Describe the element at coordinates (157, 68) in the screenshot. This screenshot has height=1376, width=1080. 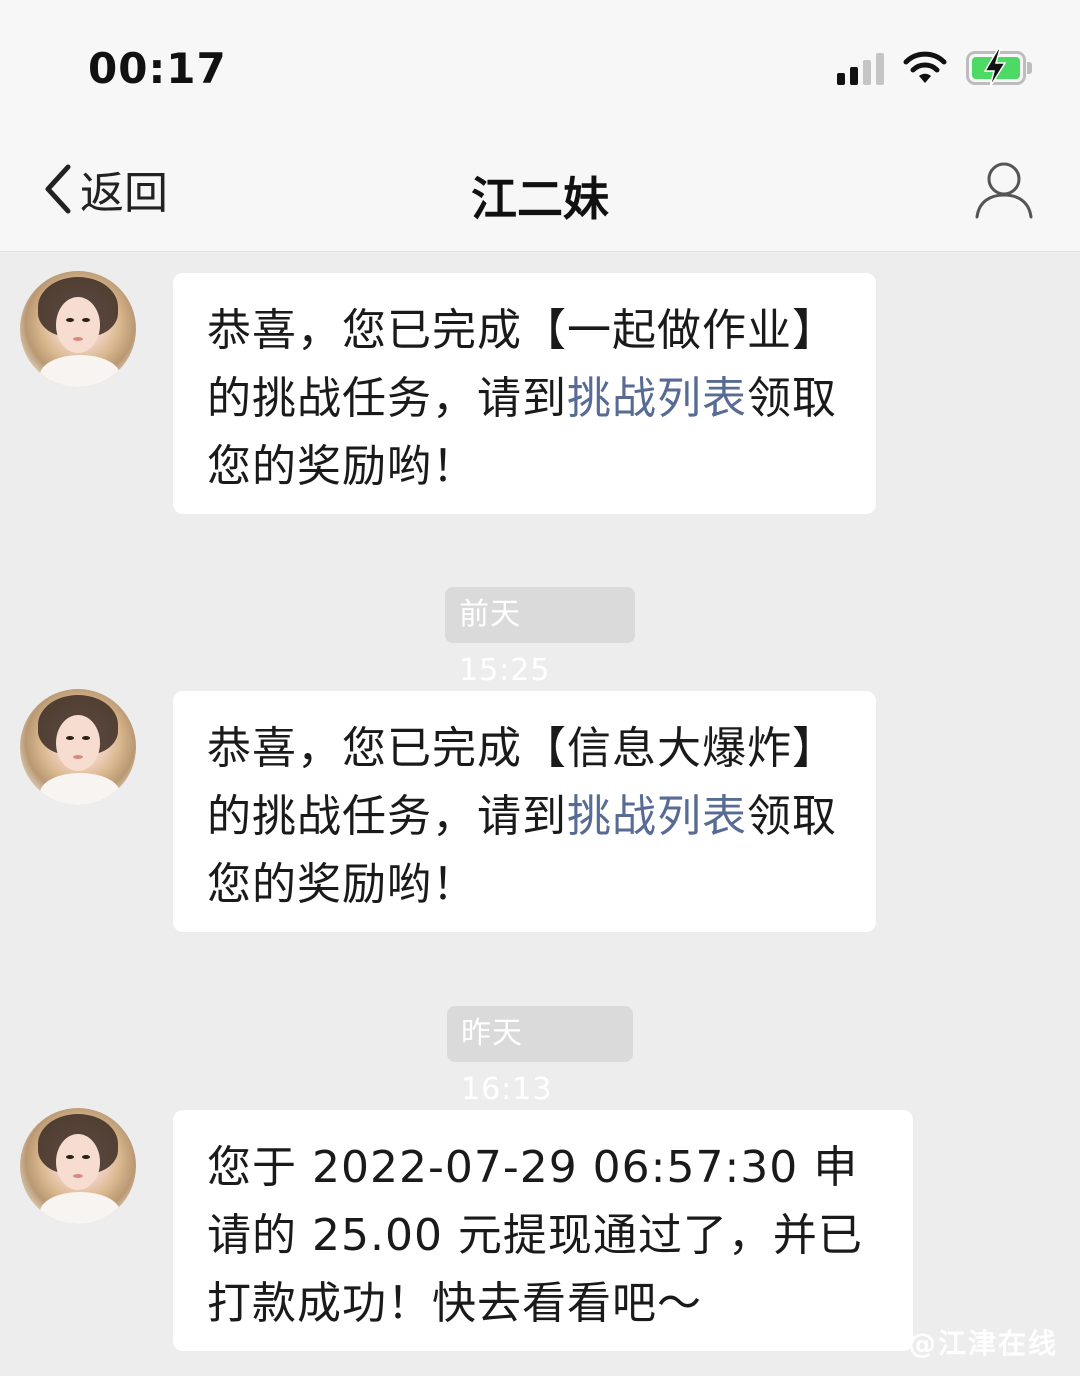
I see `clock: 00:17` at that location.